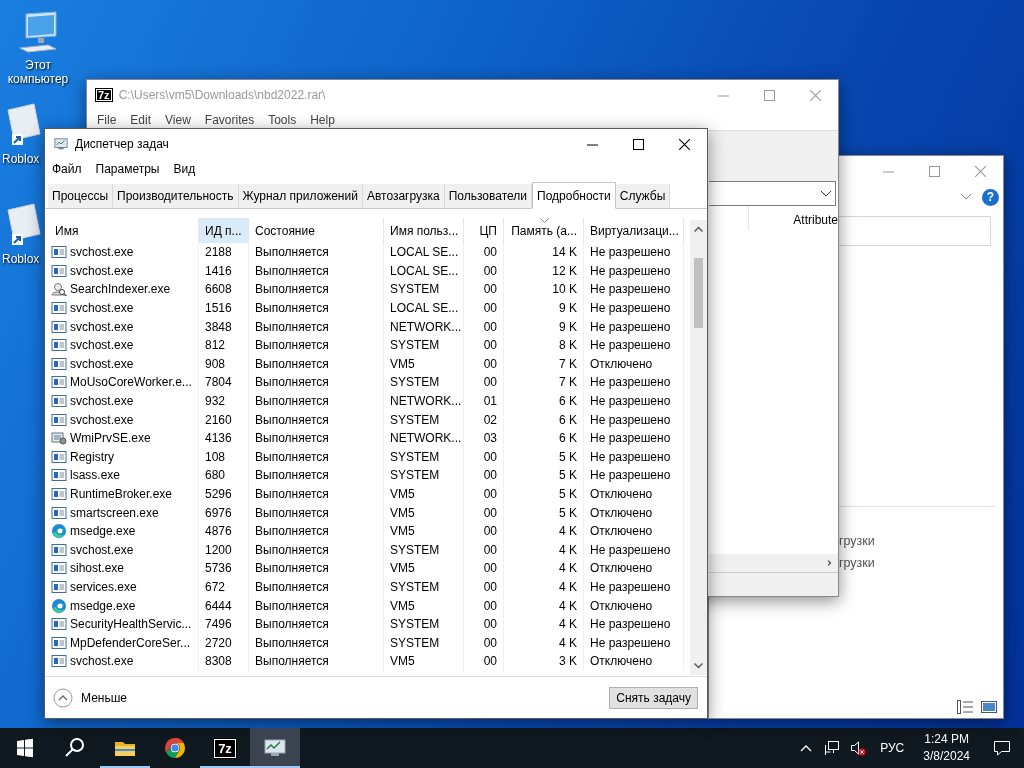  Describe the element at coordinates (698, 229) in the screenshot. I see `scroll-up-icon` at that location.